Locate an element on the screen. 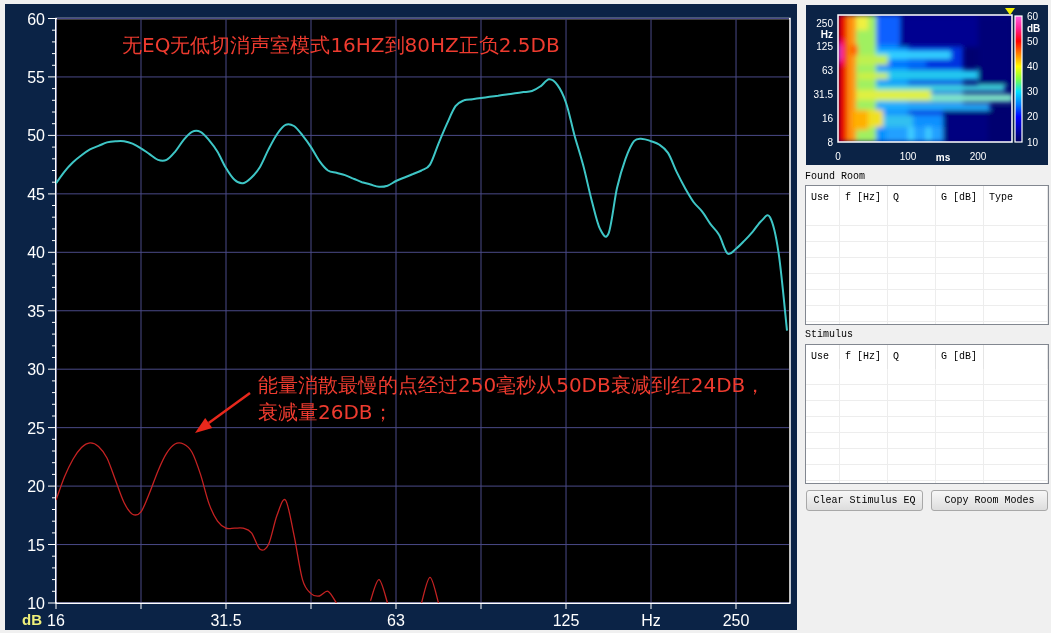  annotation-text: 能量消散最慢的点经过250毫秒从50DB衰减到红24DB，衰减量26DB； is located at coordinates (512, 399).